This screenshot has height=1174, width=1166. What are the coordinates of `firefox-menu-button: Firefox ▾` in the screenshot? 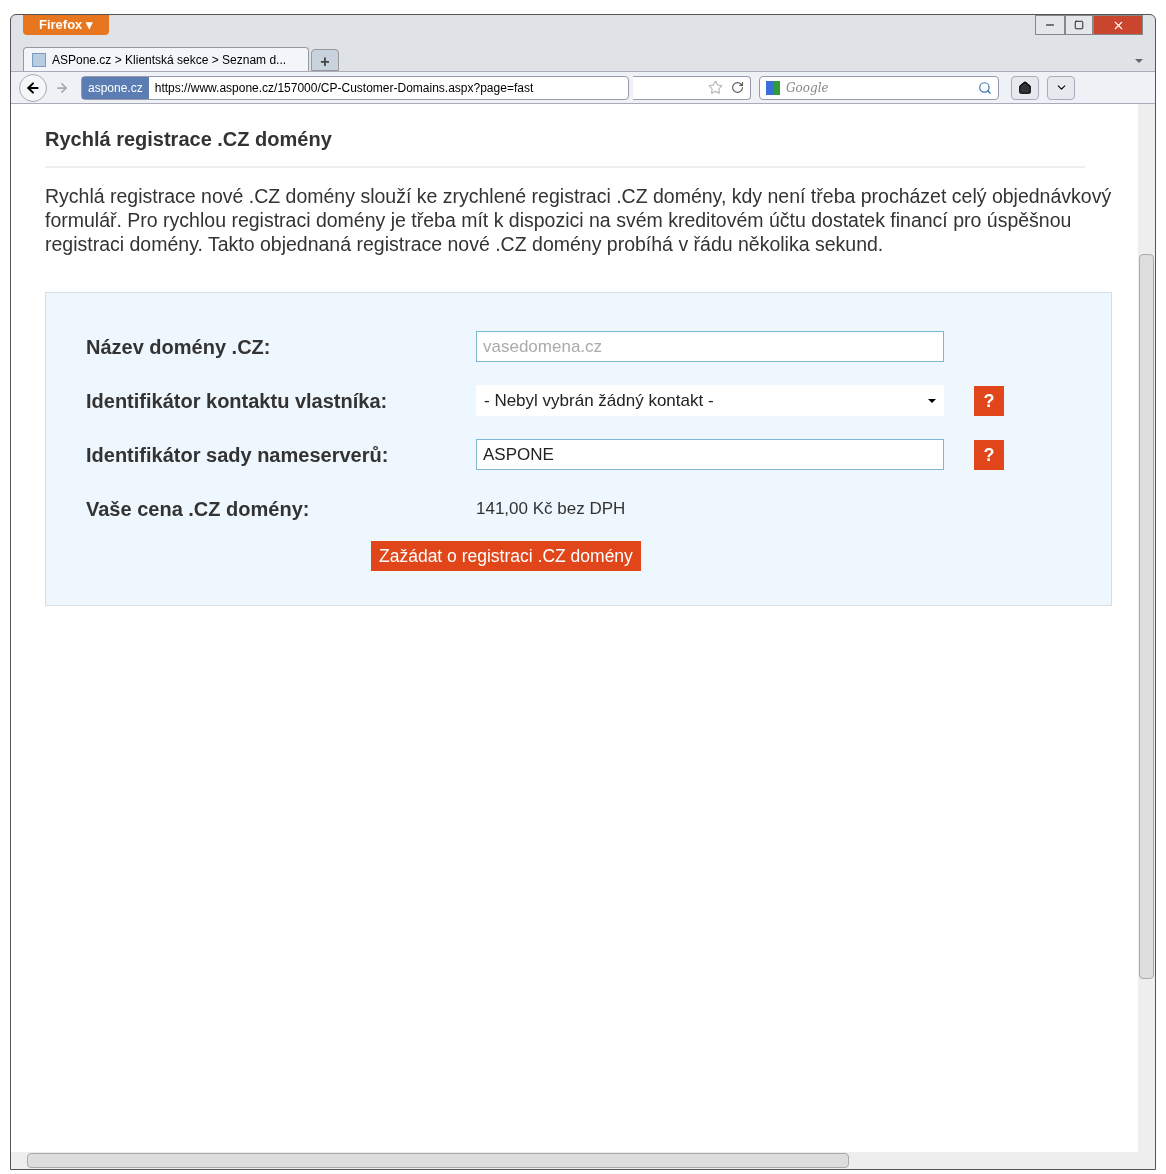 It's located at (66, 25).